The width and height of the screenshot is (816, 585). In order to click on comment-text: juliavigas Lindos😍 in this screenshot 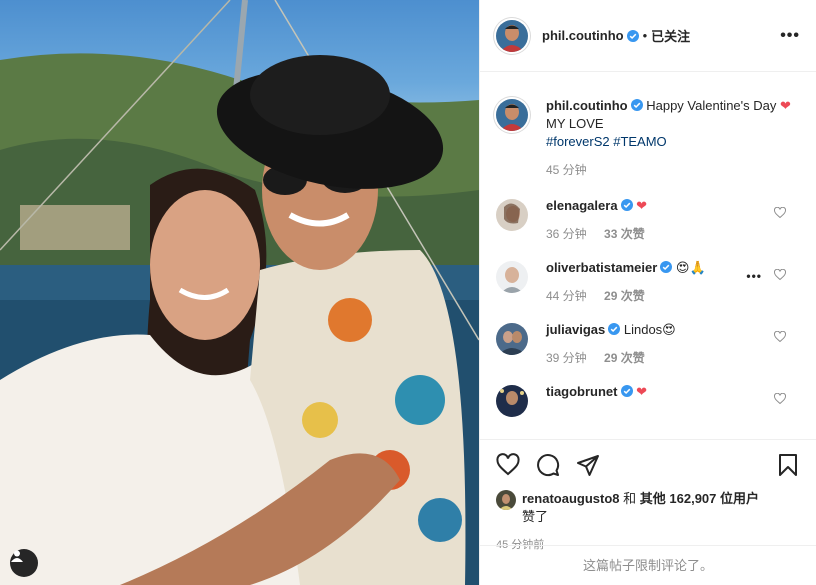, I will do `click(659, 330)`.